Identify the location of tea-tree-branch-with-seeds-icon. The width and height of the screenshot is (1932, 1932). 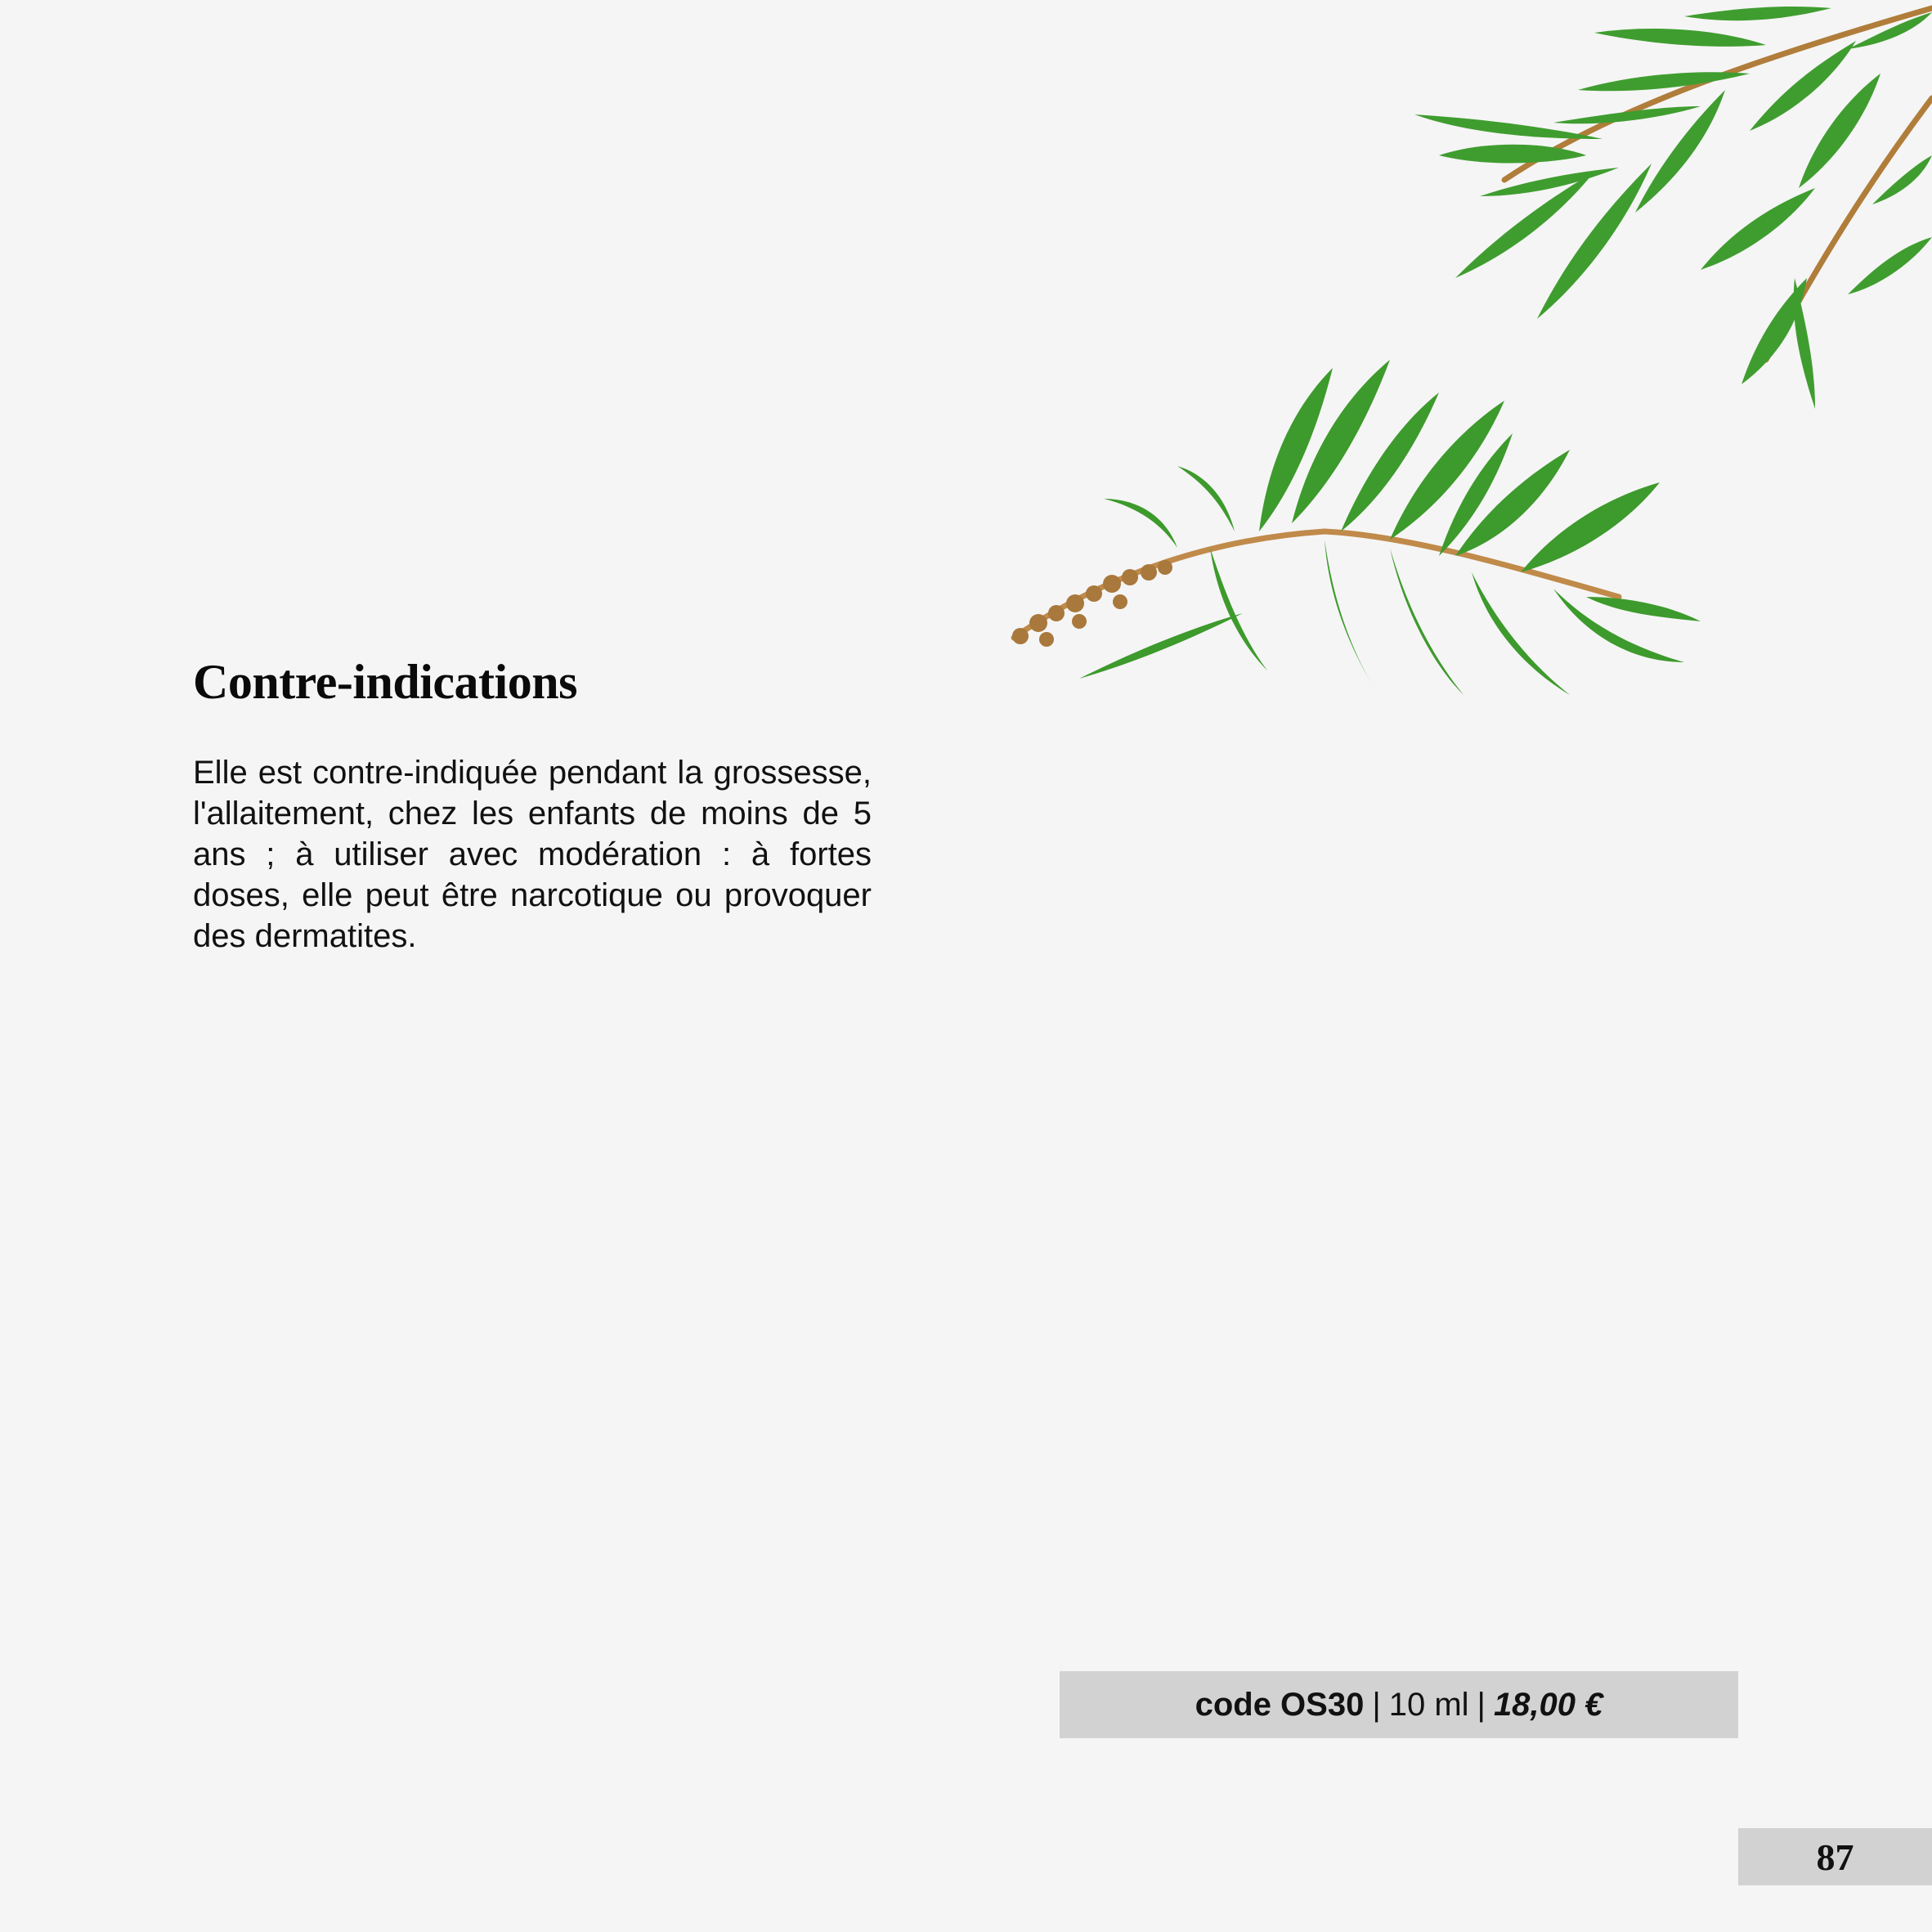
(1356, 527).